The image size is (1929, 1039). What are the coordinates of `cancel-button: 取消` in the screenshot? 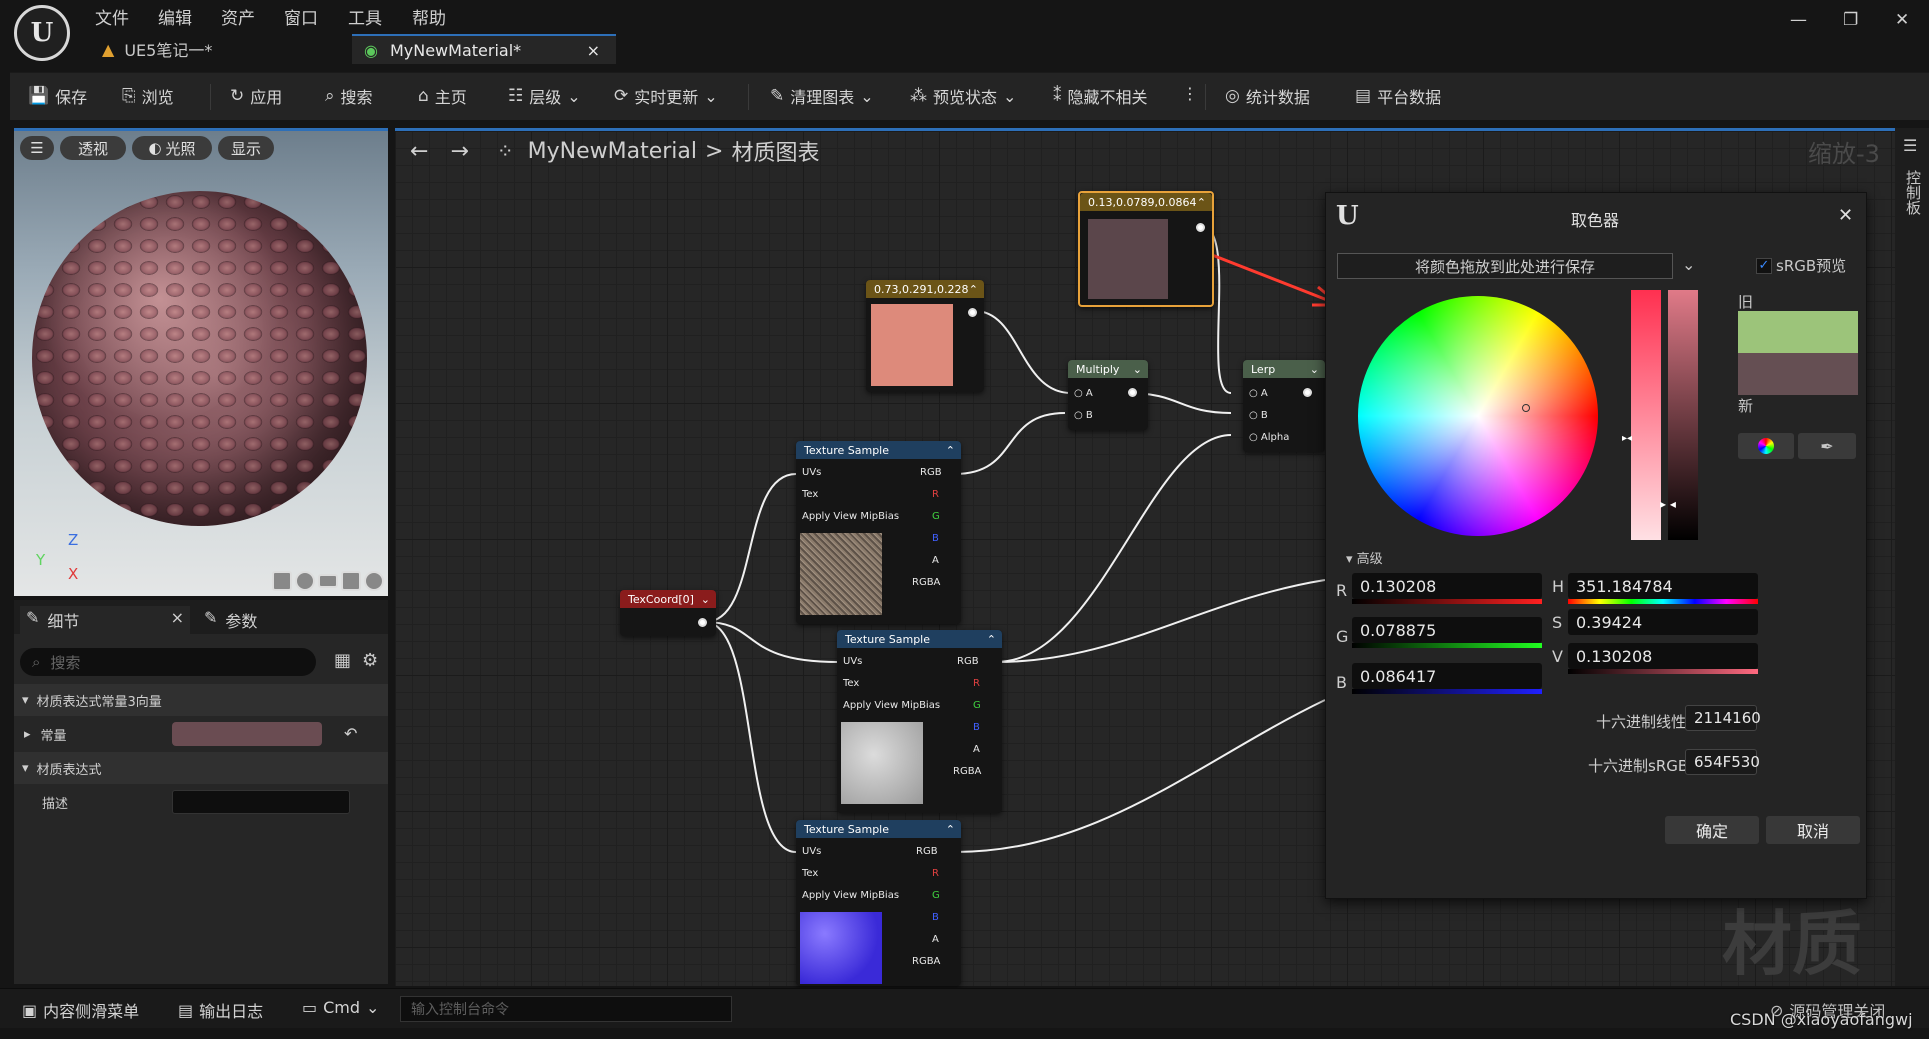 It's located at (1813, 830).